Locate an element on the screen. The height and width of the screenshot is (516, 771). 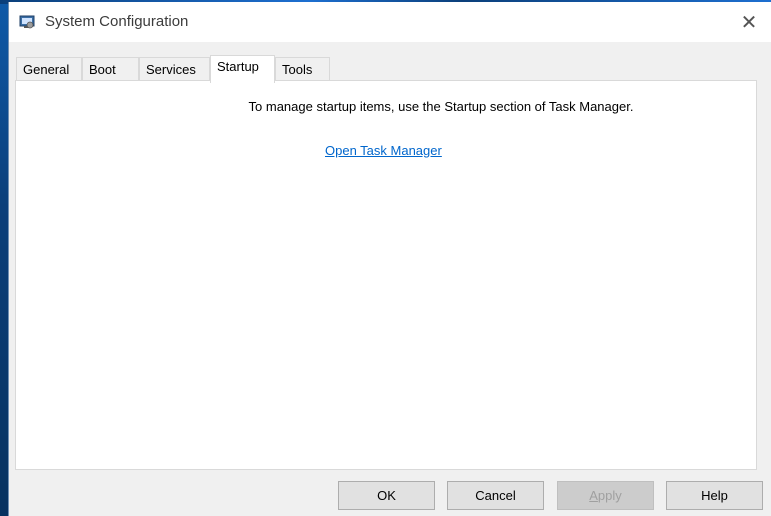
close-icon: ✕ is located at coordinates (749, 22).